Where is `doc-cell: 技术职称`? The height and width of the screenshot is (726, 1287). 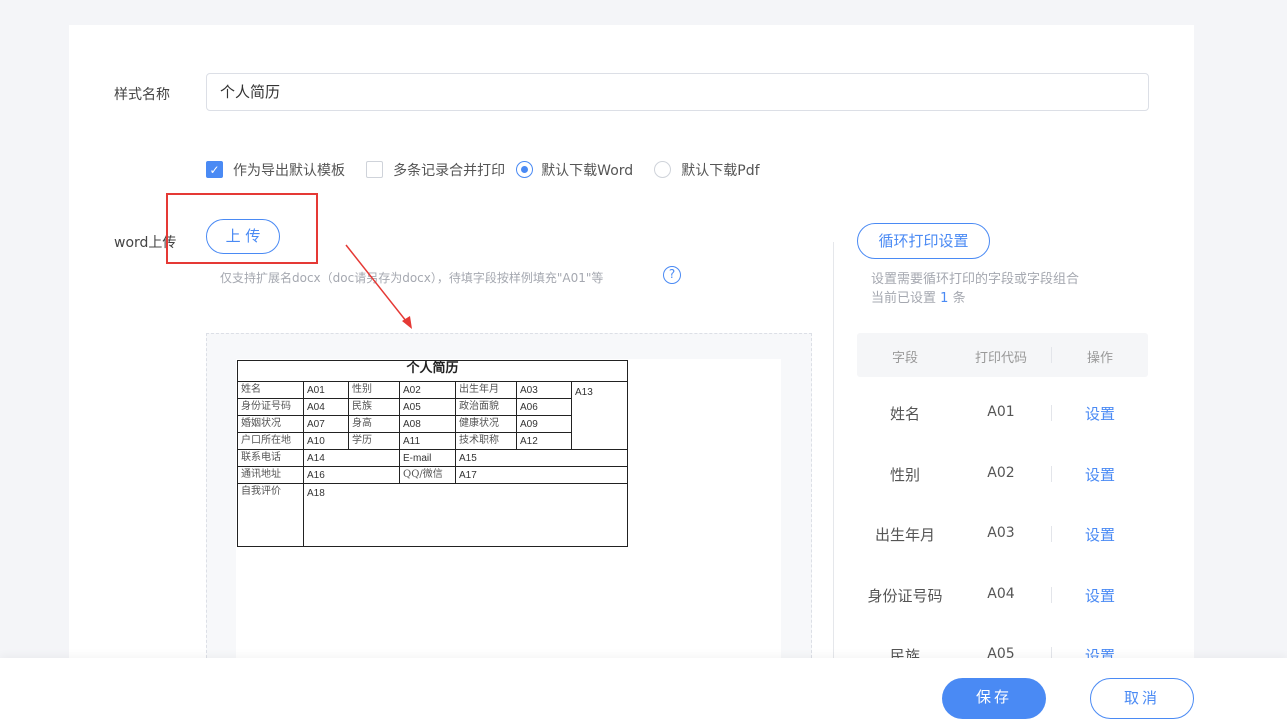 doc-cell: 技术职称 is located at coordinates (486, 441).